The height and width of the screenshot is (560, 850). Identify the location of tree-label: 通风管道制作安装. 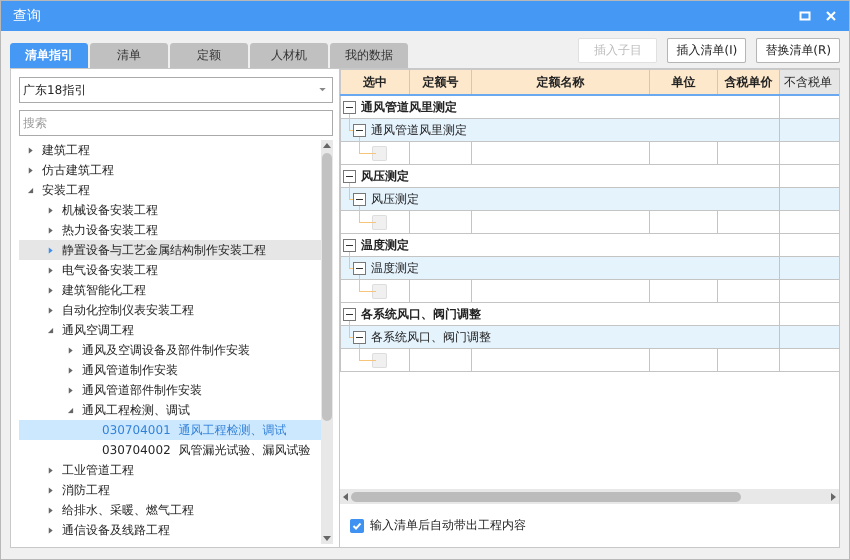
(130, 370).